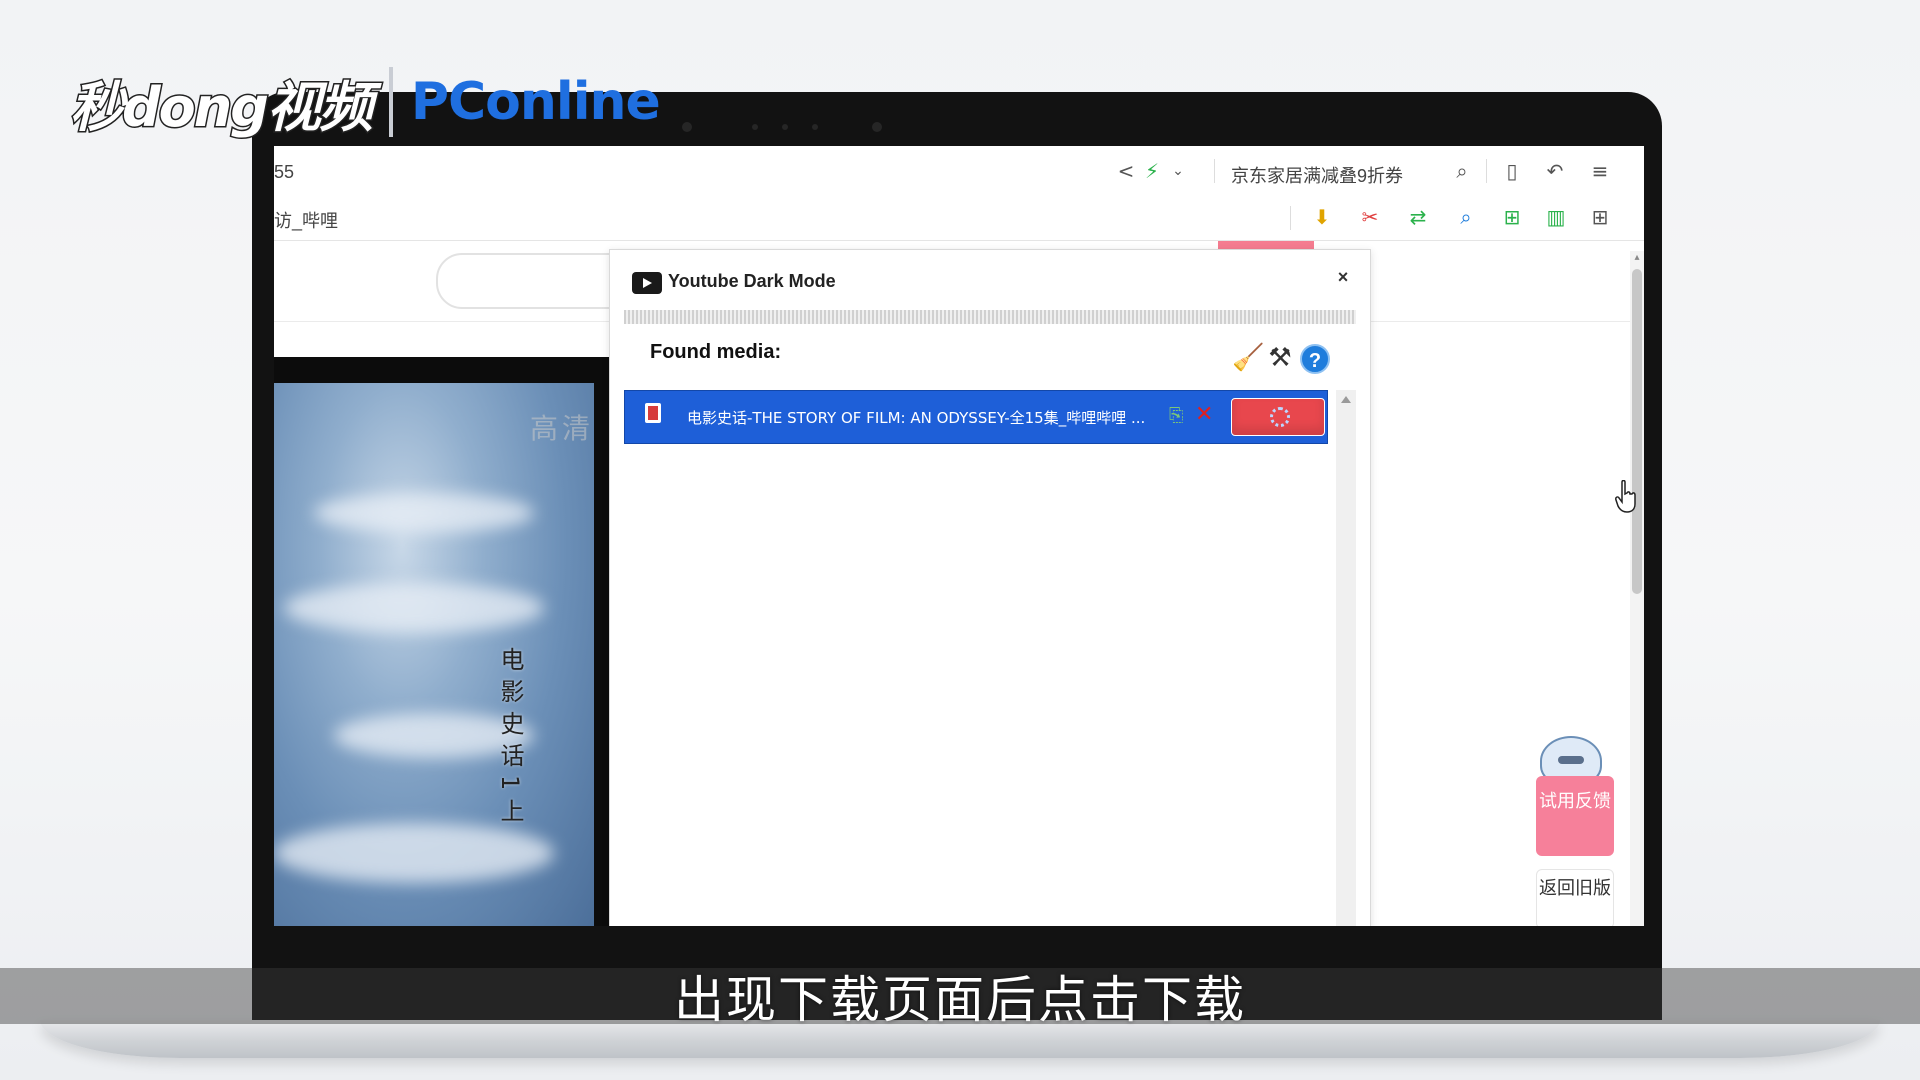 Image resolution: width=1920 pixels, height=1080 pixels. I want to click on loading-spinner-icon, so click(1280, 417).